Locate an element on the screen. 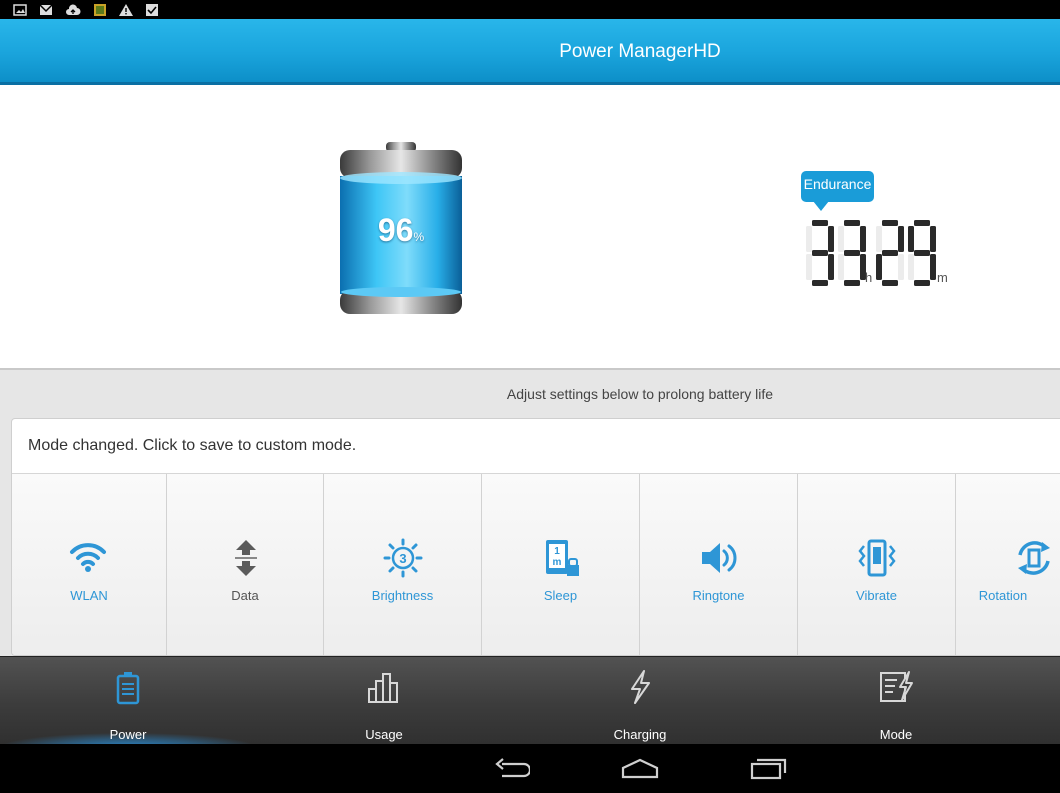 This screenshot has height=793, width=1060. system-navigation-bar is located at coordinates (530, 768).